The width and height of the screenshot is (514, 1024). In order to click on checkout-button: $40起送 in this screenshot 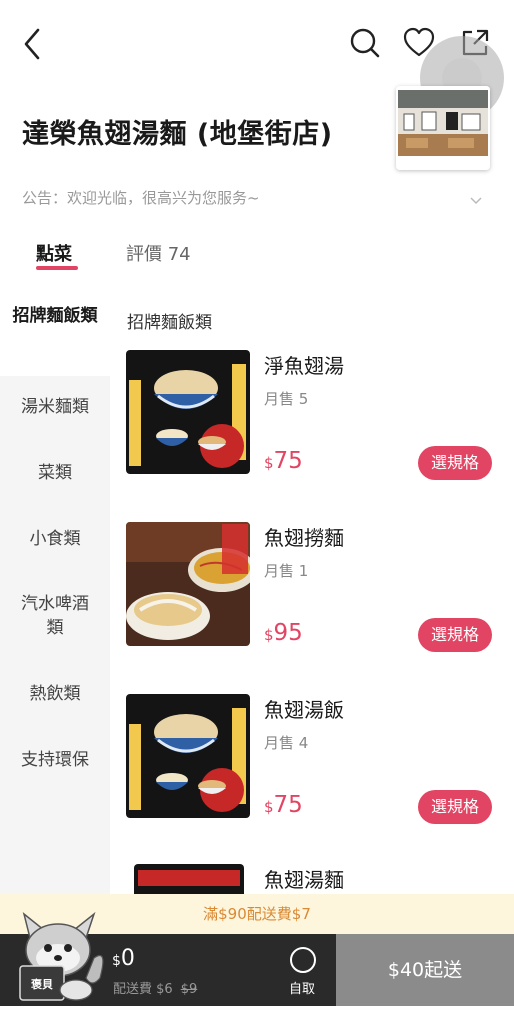, I will do `click(425, 970)`.